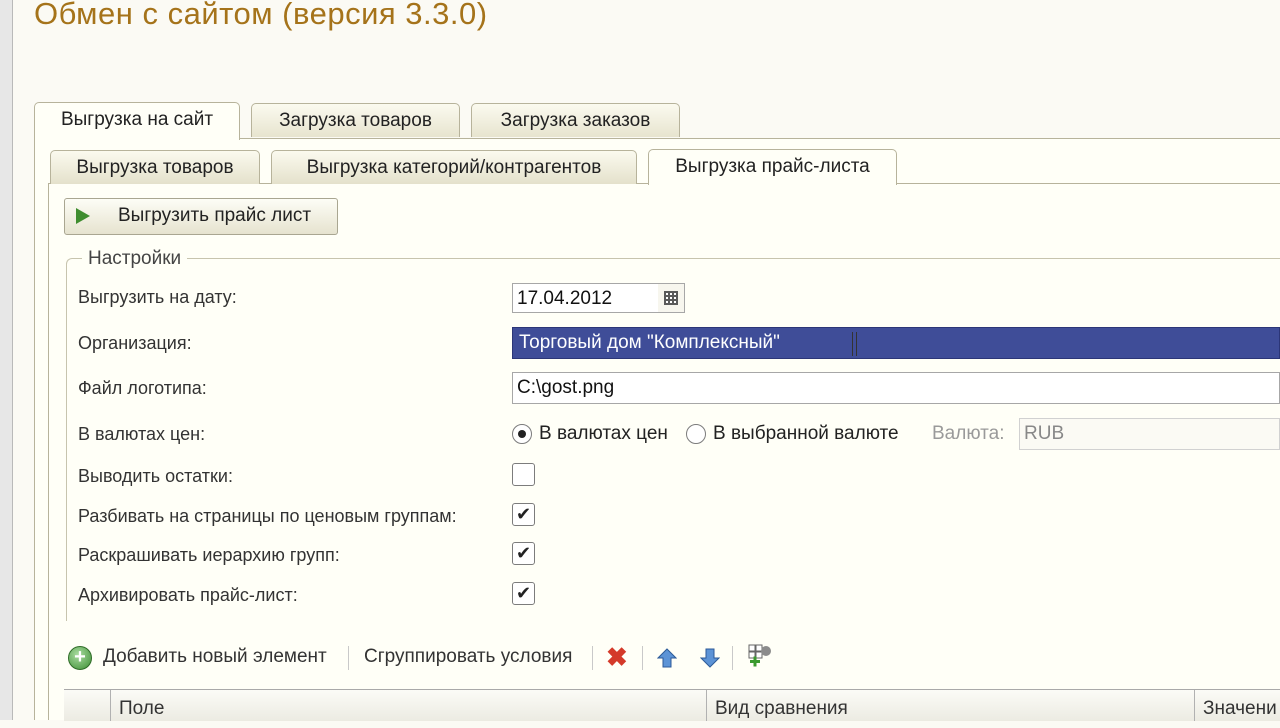 The image size is (1280, 728). What do you see at coordinates (806, 433) in the screenshot?
I see `radio-selected-currency-label: В выбранной валюте` at bounding box center [806, 433].